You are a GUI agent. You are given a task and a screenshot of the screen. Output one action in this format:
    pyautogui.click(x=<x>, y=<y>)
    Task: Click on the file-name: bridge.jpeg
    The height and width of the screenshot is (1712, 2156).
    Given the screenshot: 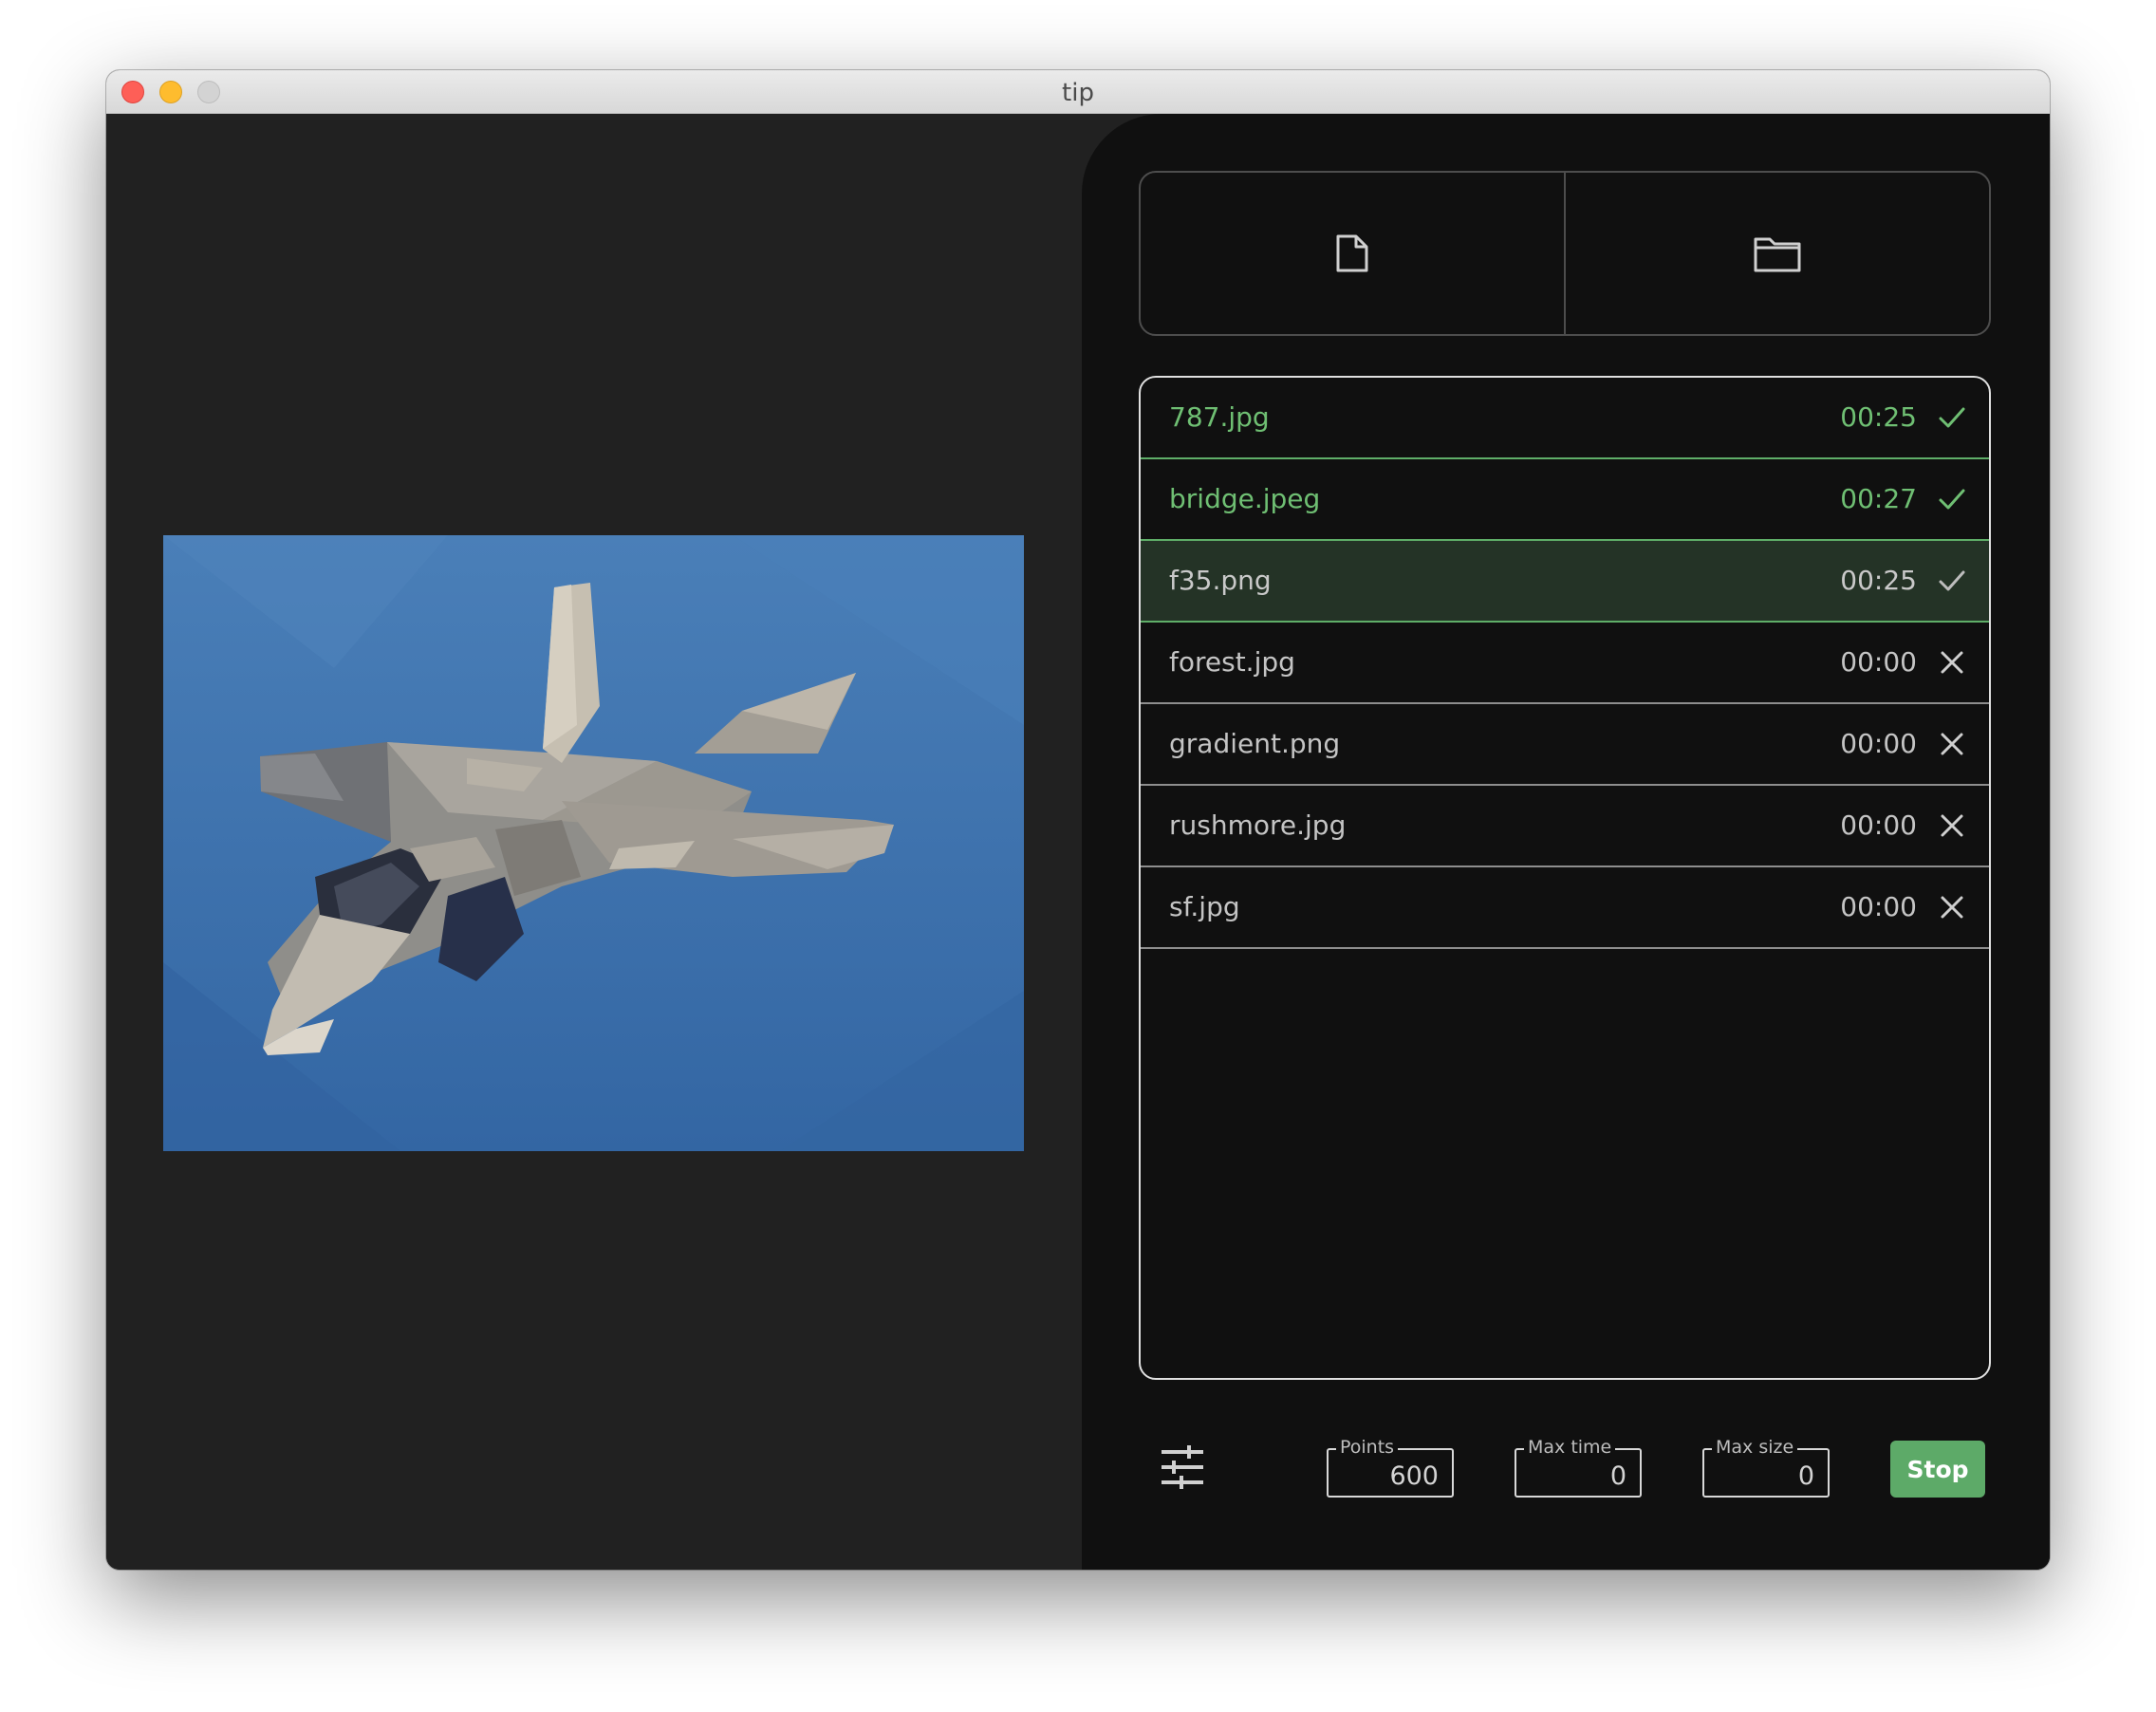 What is the action you would take?
    pyautogui.click(x=1245, y=498)
    